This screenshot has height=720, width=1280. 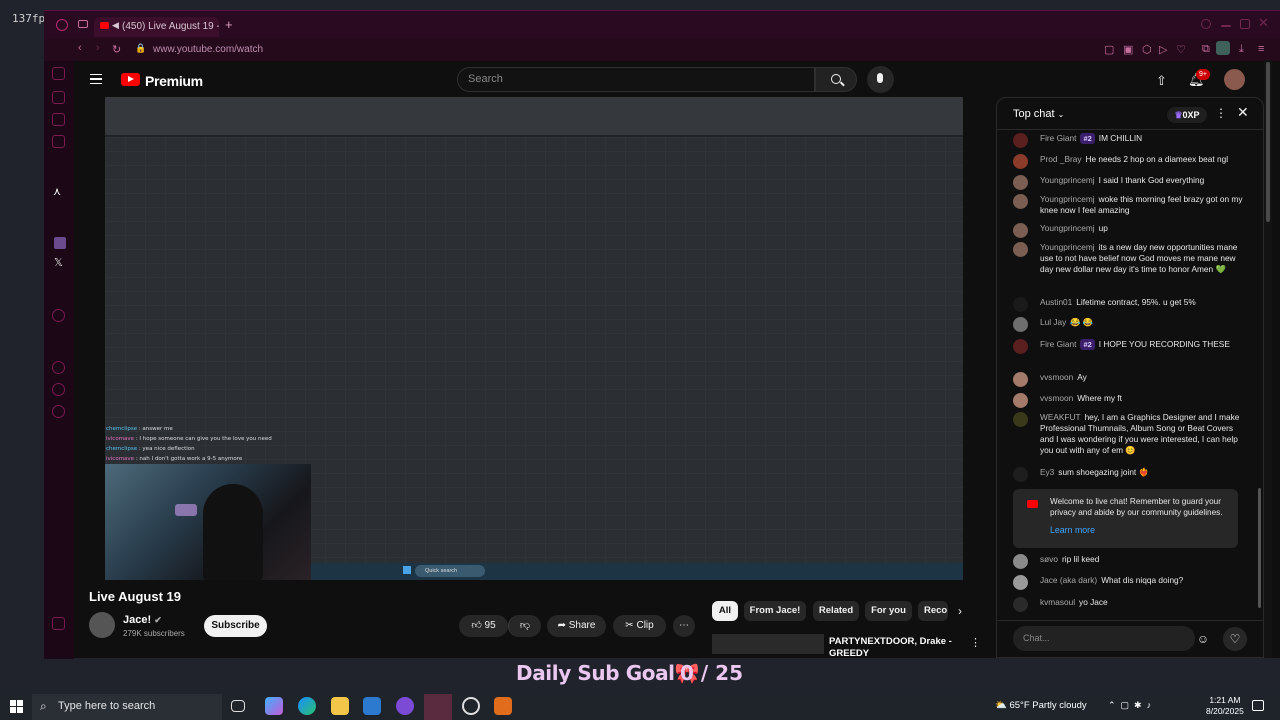 I want to click on sidebar-speed-dial-icon, so click(x=58, y=97).